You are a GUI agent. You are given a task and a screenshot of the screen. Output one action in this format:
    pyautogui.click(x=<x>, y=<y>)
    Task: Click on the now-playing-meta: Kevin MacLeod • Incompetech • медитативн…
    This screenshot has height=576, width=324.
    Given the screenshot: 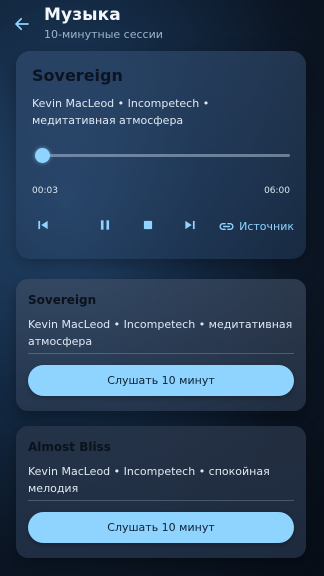 What is the action you would take?
    pyautogui.click(x=121, y=112)
    